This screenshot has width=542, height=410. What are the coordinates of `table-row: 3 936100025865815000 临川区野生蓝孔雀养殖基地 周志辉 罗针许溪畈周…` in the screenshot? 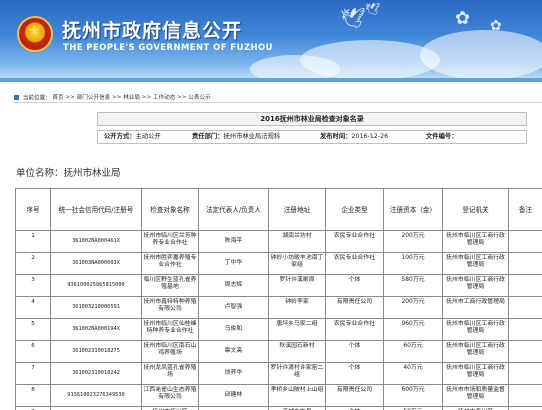 It's located at (278, 285).